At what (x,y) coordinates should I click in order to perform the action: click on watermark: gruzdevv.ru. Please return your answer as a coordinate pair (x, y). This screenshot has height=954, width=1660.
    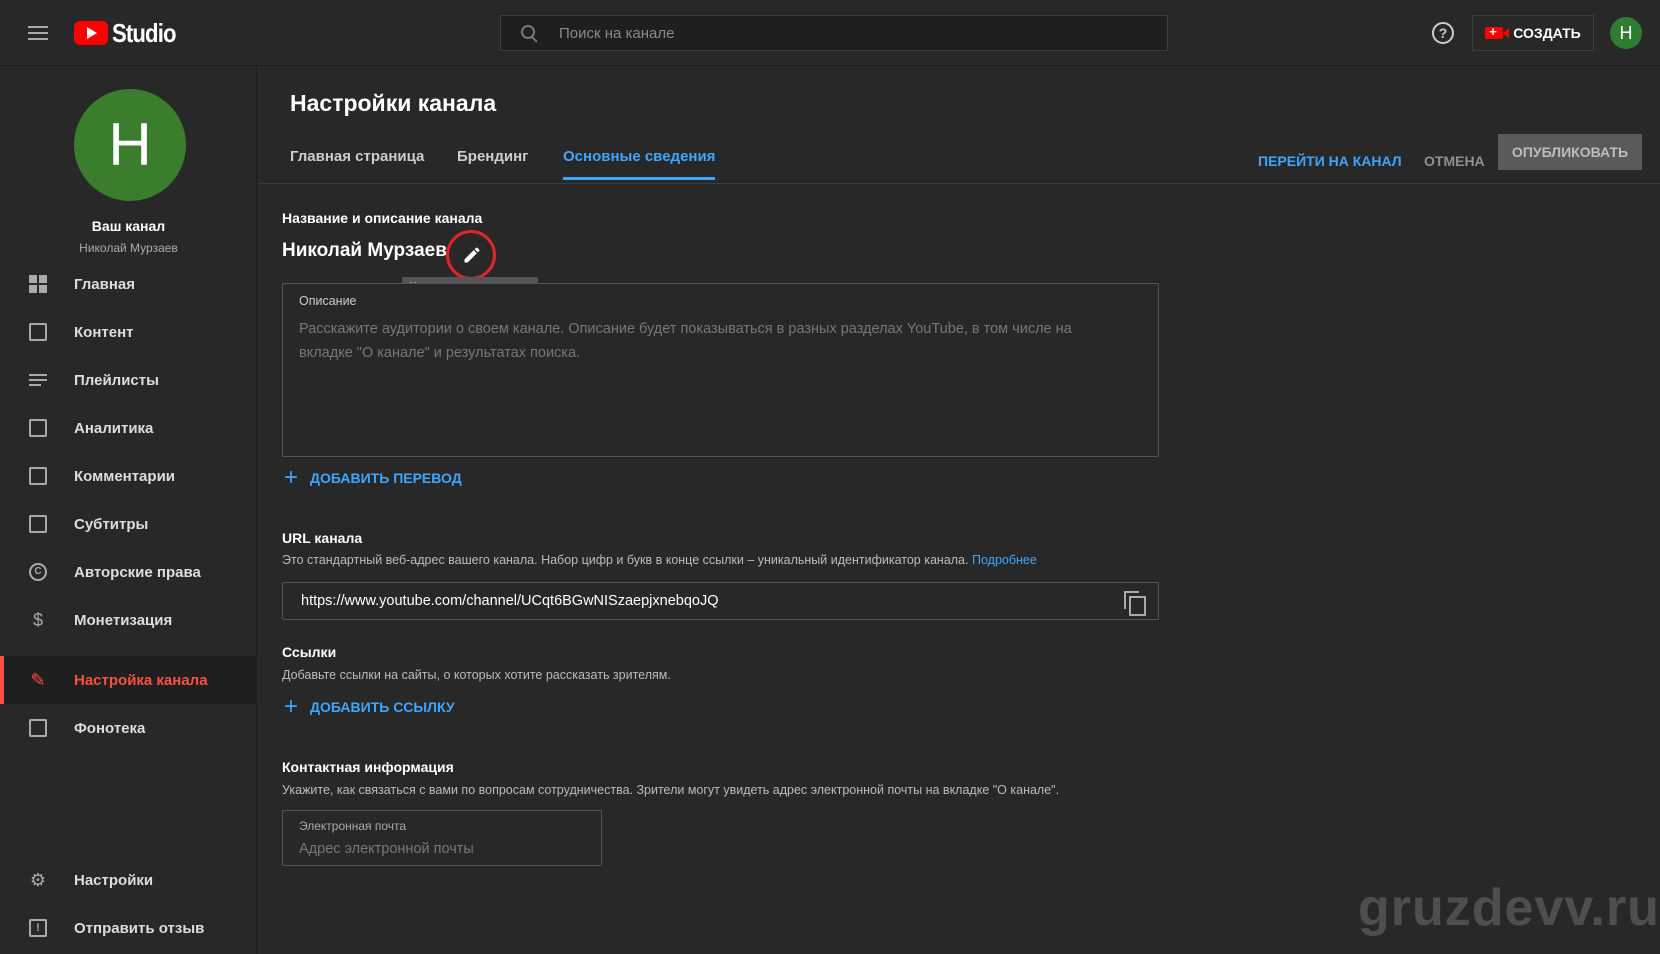
    Looking at the image, I should click on (1509, 908).